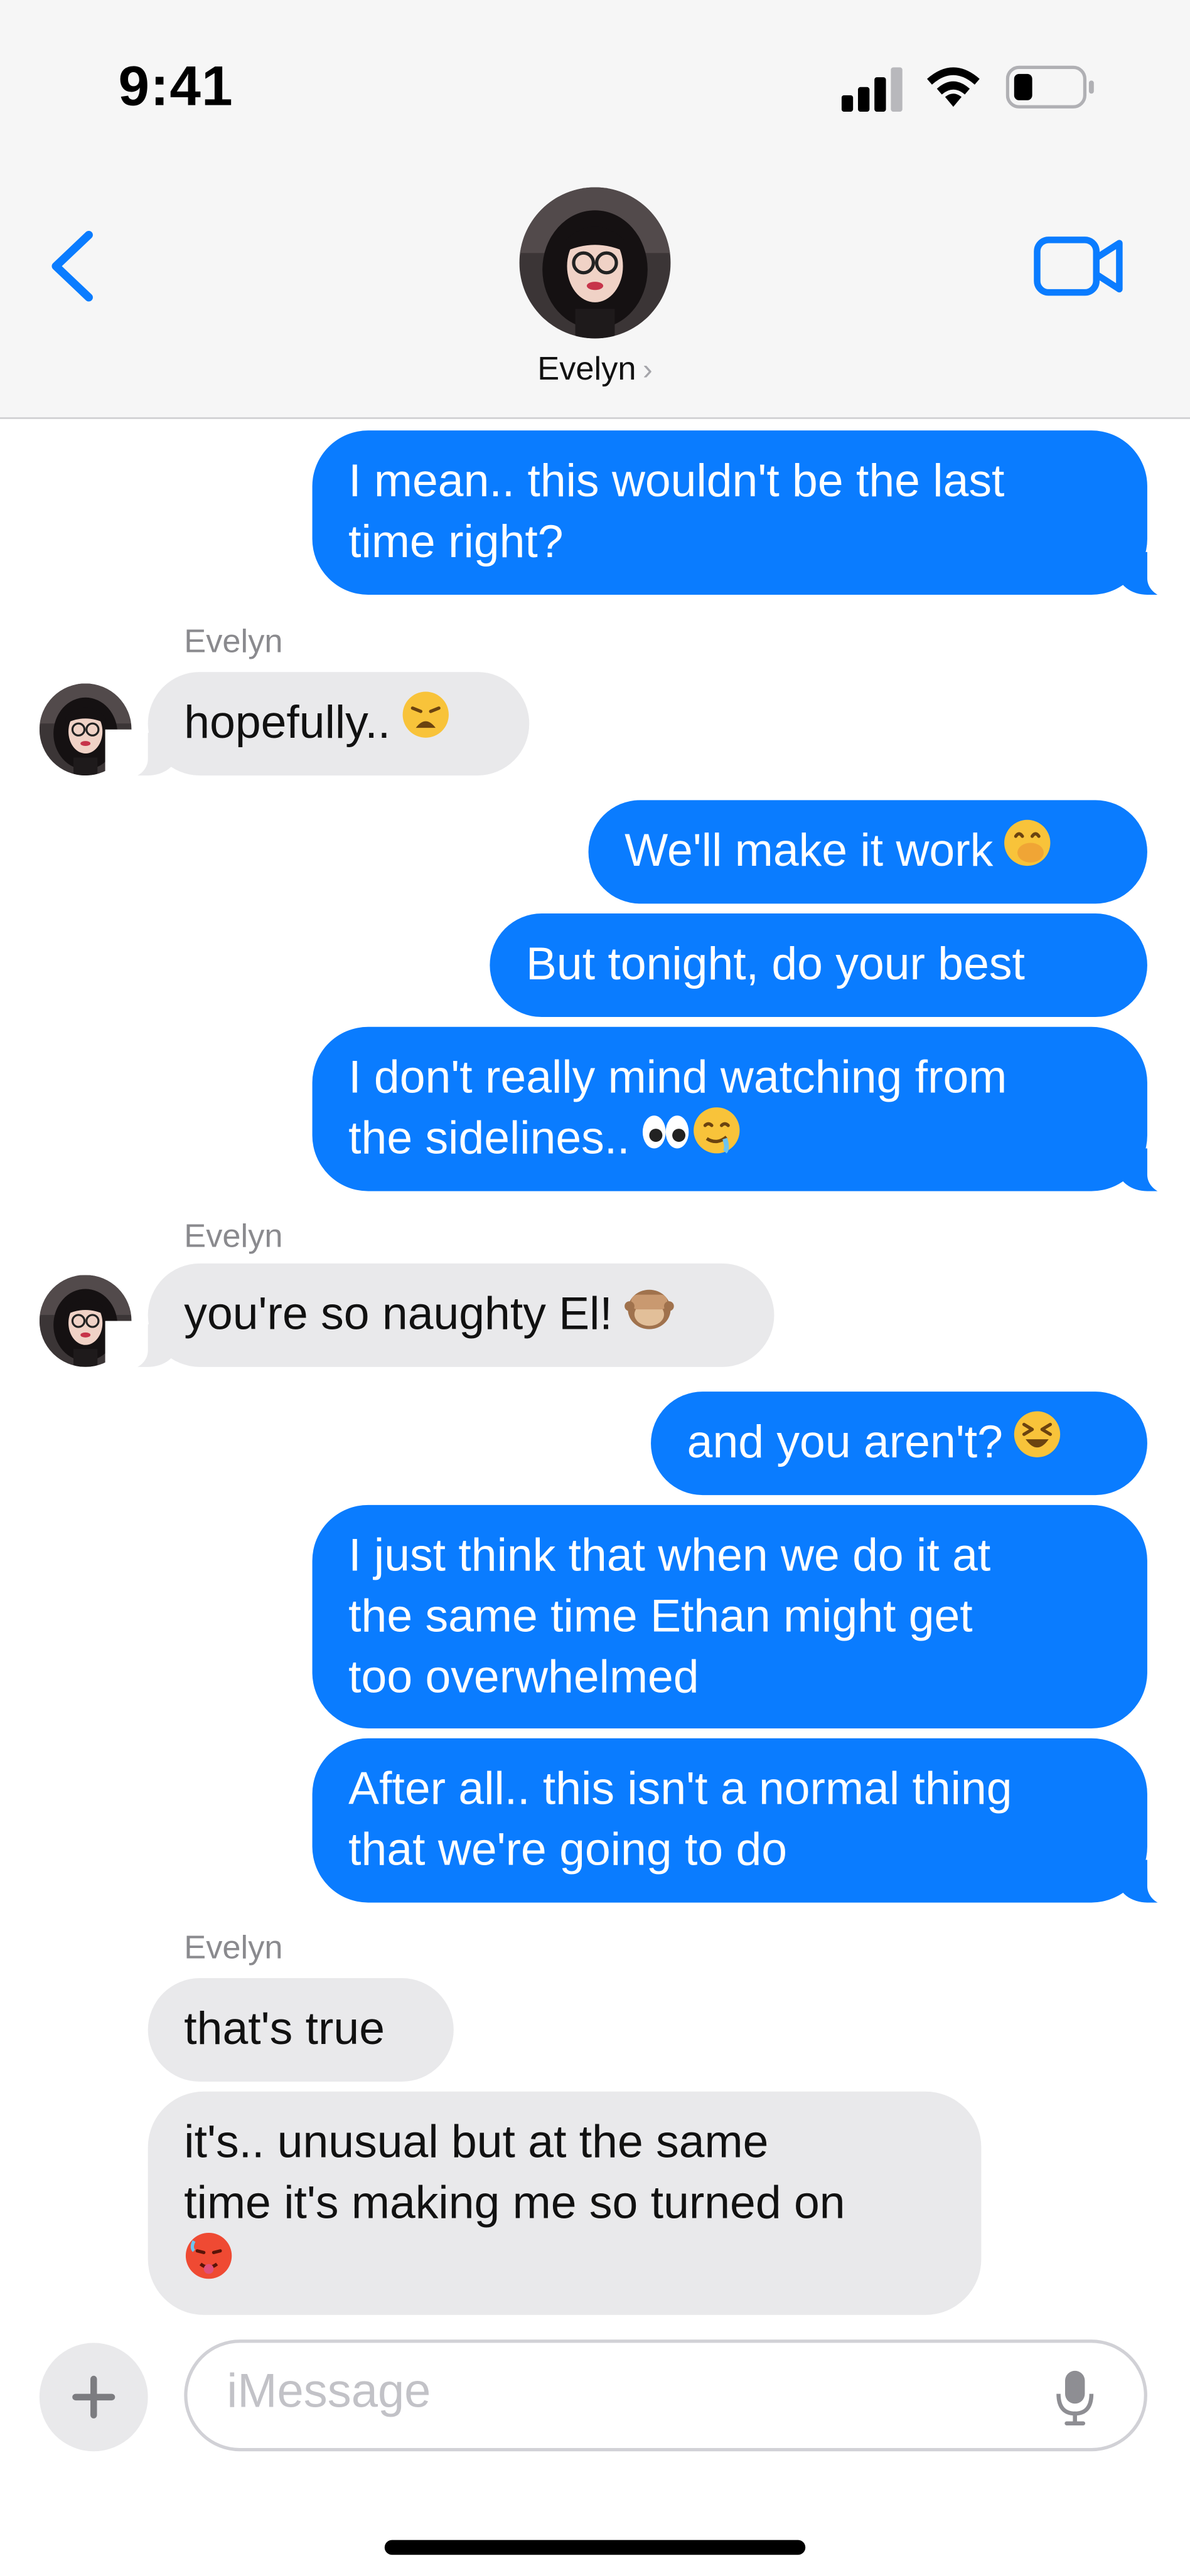 This screenshot has height=2576, width=1190. I want to click on plus-icon, so click(93, 2397).